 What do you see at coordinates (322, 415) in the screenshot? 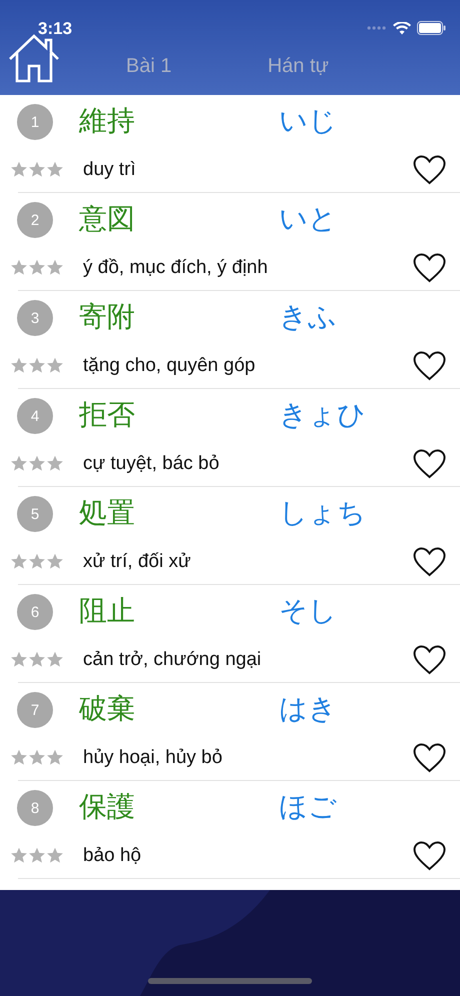
I see `kana-reading: きょひ` at bounding box center [322, 415].